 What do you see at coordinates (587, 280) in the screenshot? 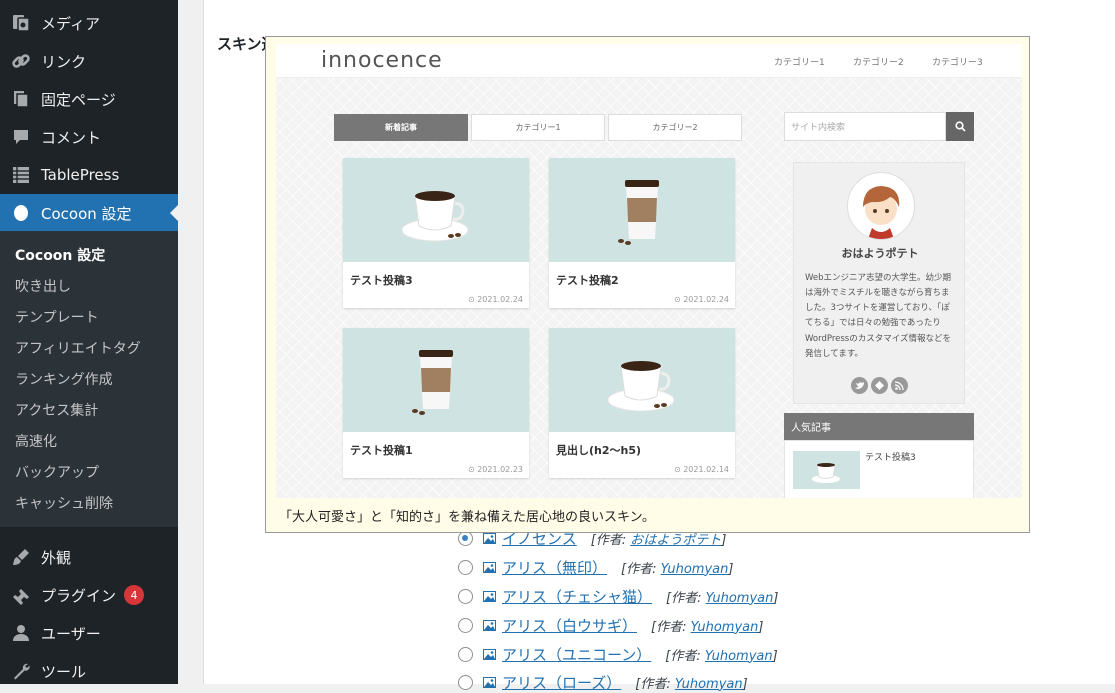
I see `preview-post-title: テスト投稿2` at bounding box center [587, 280].